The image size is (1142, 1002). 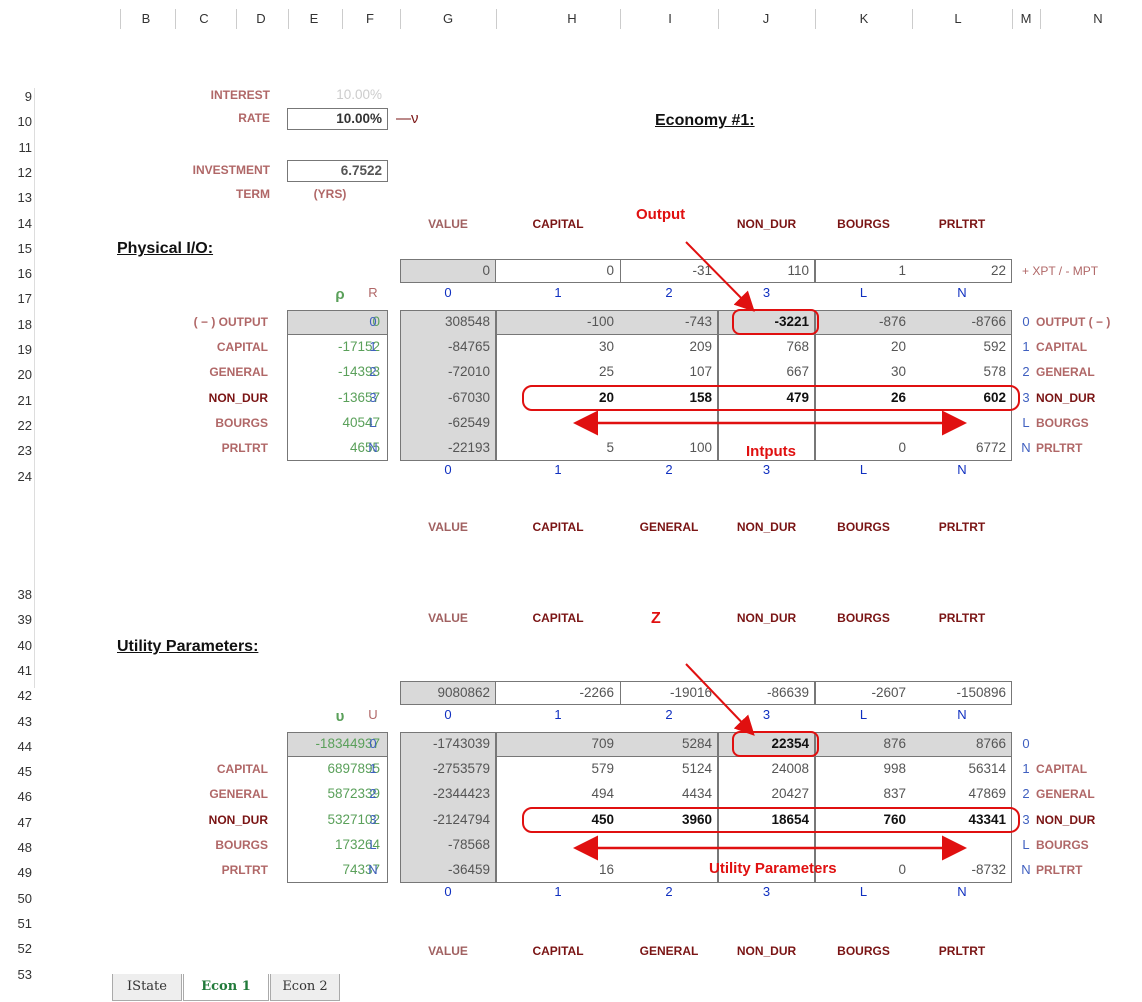 I want to click on z-arrow, so click(x=720, y=699).